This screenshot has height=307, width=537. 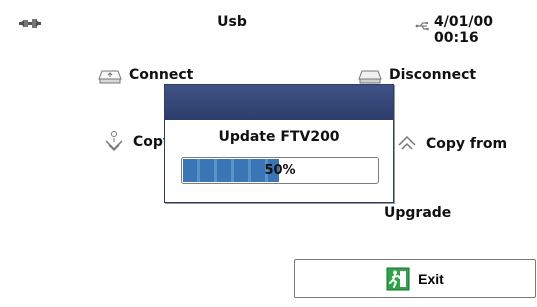 What do you see at coordinates (114, 141) in the screenshot?
I see `copy-to-icon` at bounding box center [114, 141].